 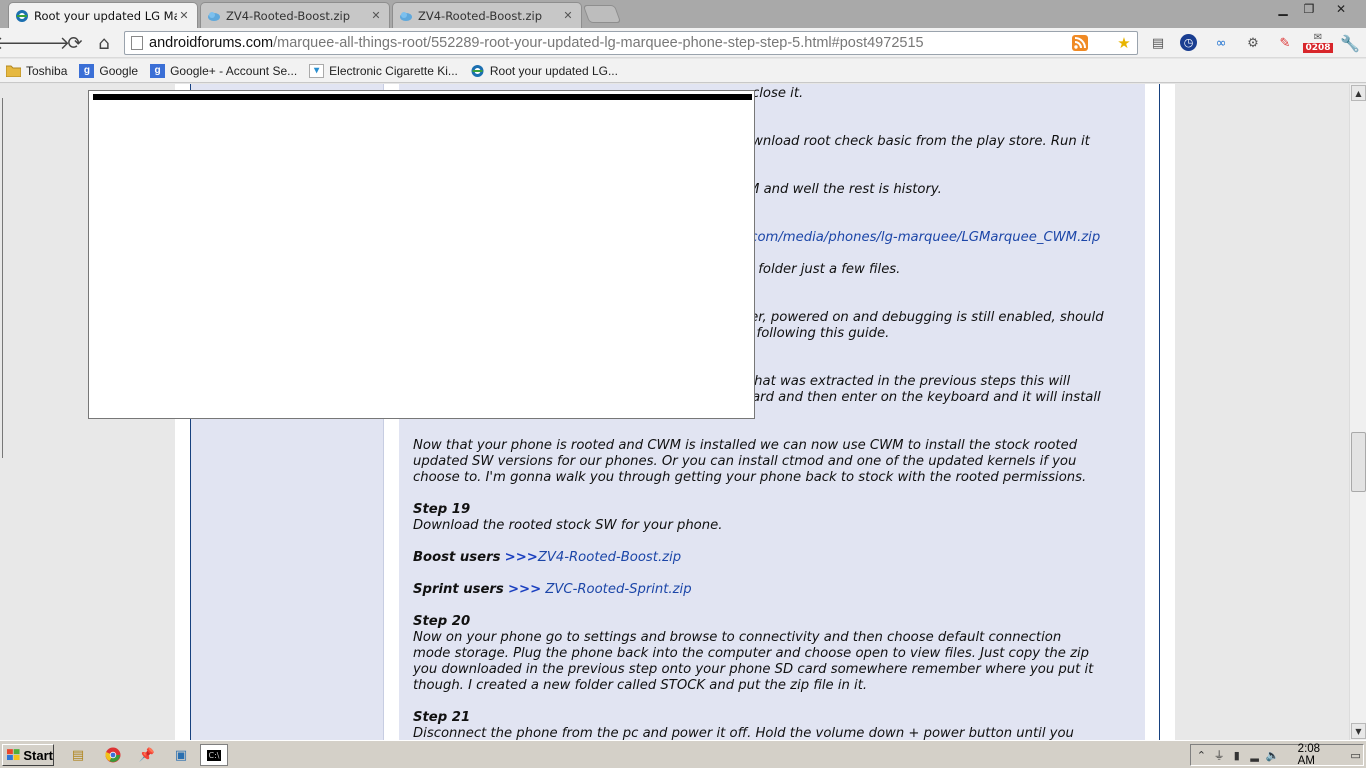 I want to click on system-tray: ⌃ ⏚ ▮ ▂ 🔈 2:08 AM ▭, so click(x=1277, y=755).